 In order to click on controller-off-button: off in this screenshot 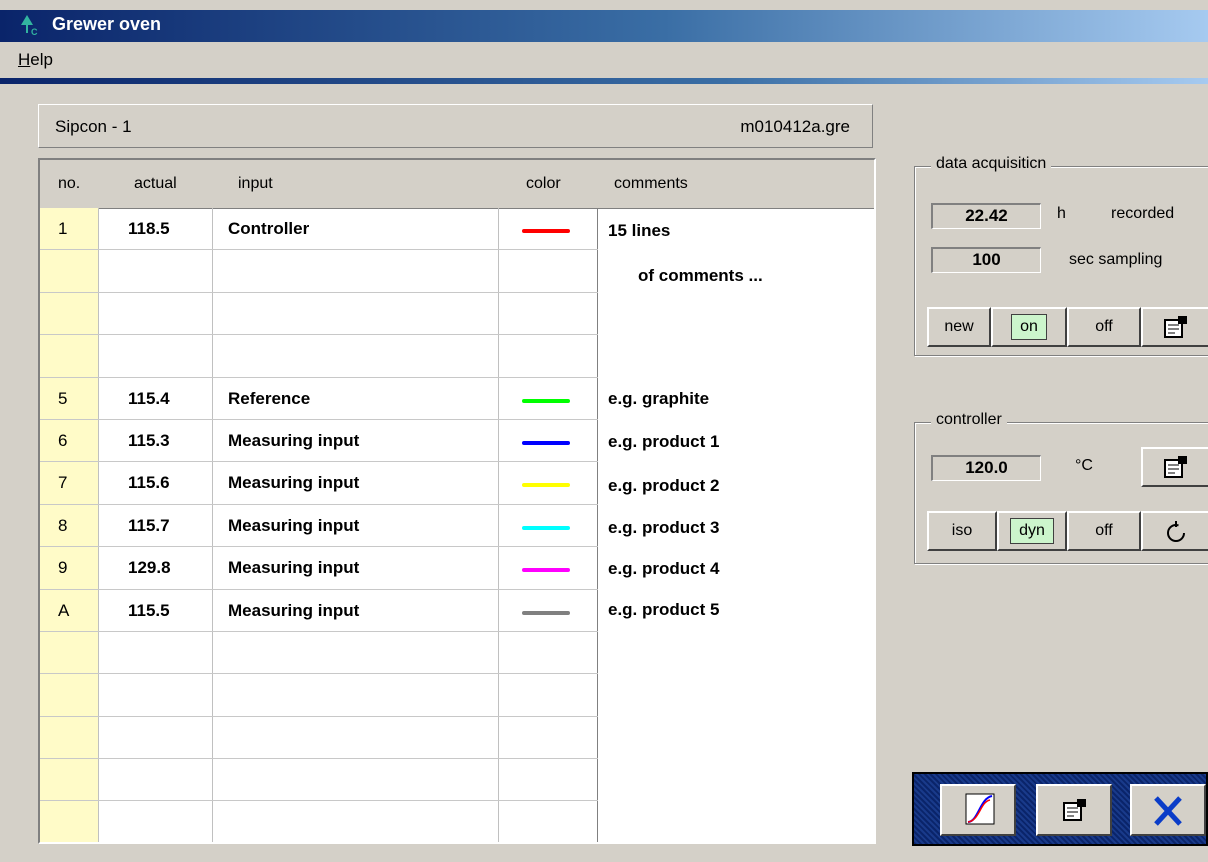, I will do `click(1104, 531)`.